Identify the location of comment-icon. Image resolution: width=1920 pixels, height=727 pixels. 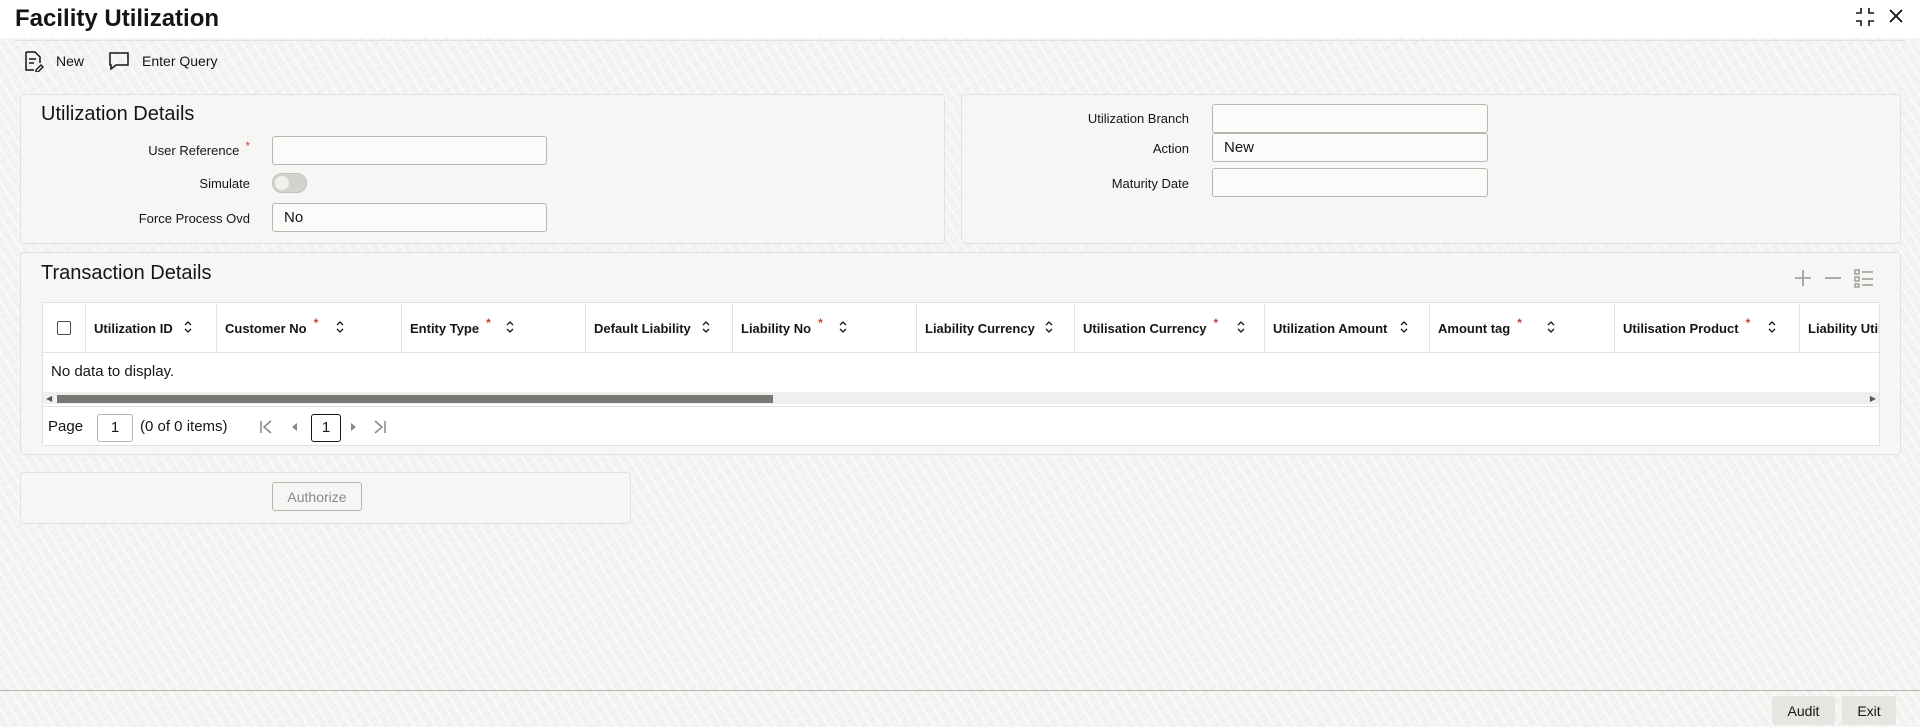
(119, 61).